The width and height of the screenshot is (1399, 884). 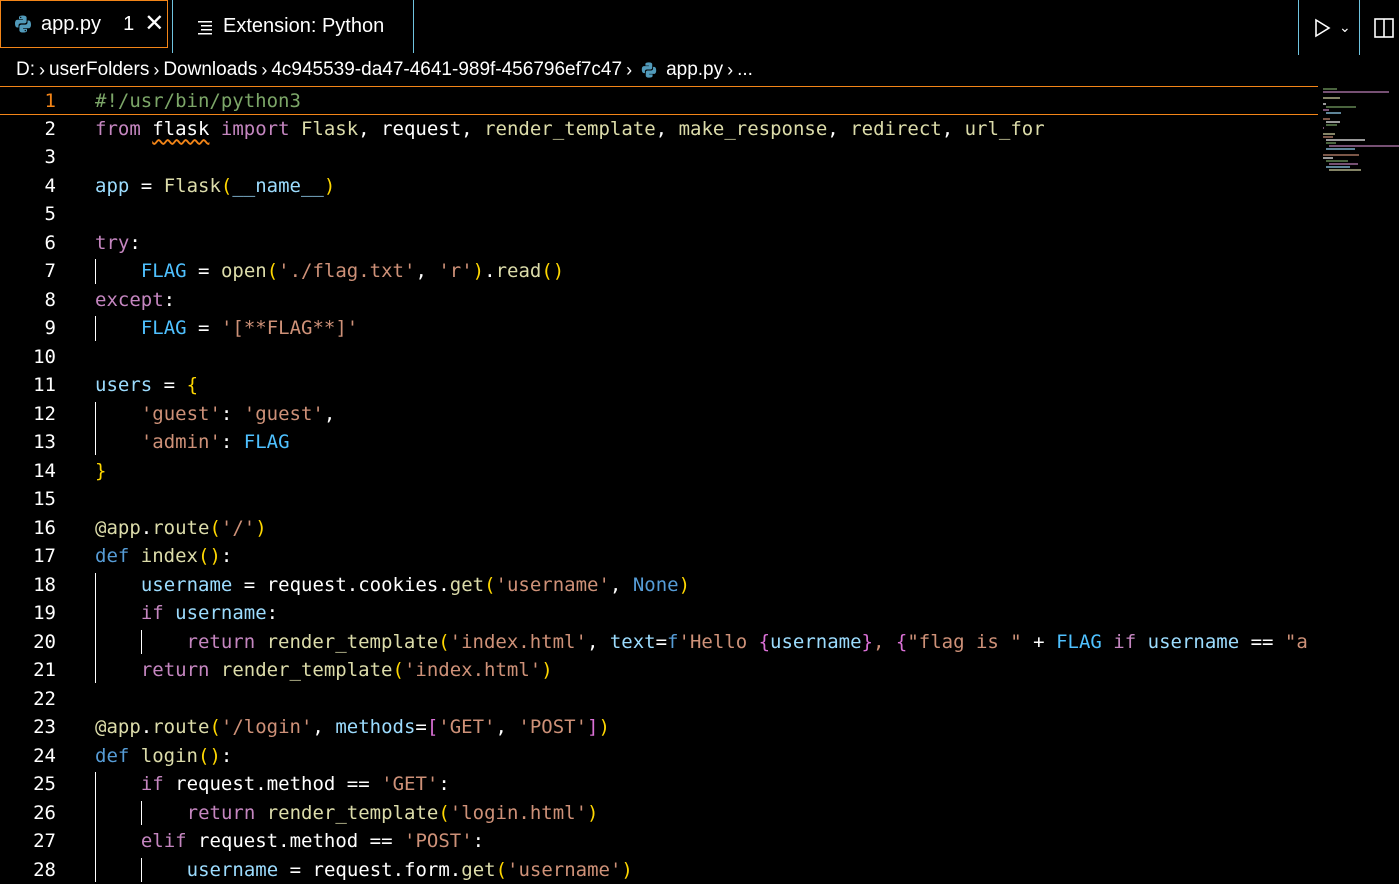 What do you see at coordinates (659, 214) in the screenshot?
I see `code-line: 5` at bounding box center [659, 214].